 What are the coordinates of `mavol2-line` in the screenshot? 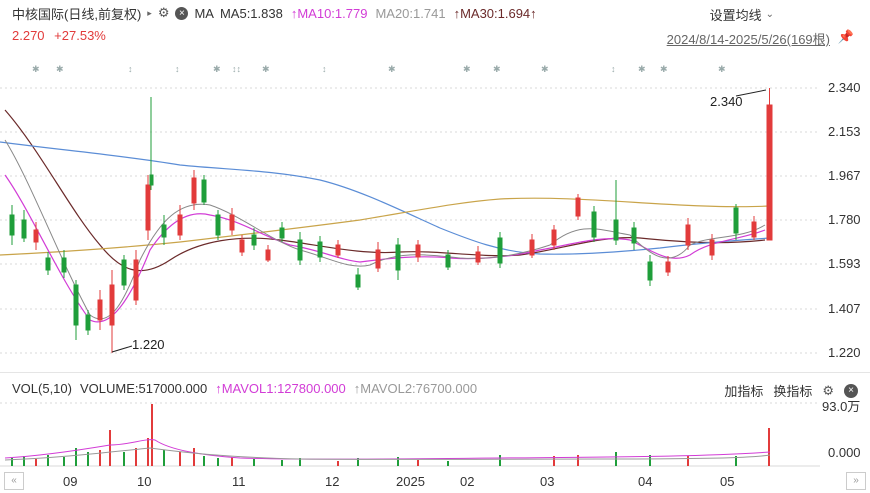 It's located at (387, 454).